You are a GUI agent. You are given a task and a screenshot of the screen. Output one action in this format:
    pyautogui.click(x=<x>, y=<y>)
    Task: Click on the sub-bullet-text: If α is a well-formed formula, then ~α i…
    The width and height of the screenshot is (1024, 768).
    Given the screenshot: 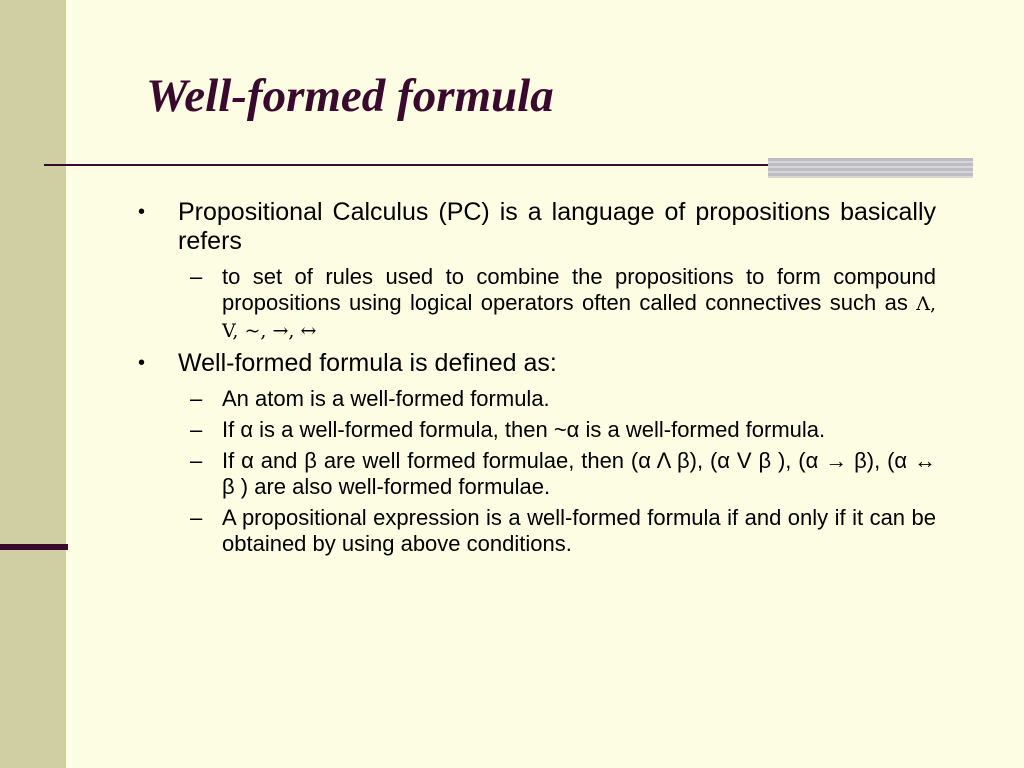 What is the action you would take?
    pyautogui.click(x=524, y=429)
    